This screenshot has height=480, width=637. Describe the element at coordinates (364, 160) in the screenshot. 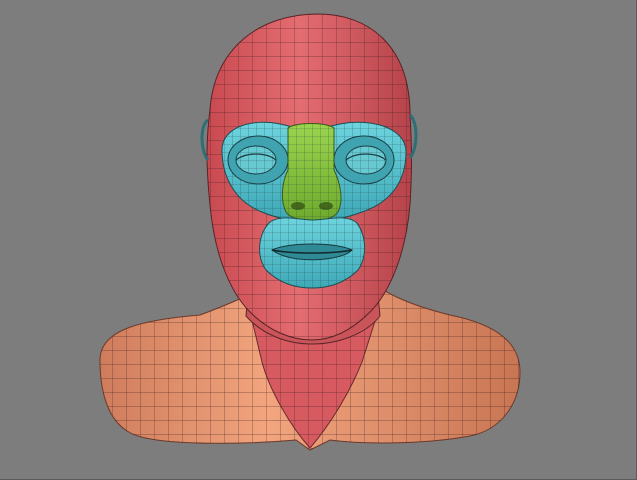

I see `right-eye` at that location.